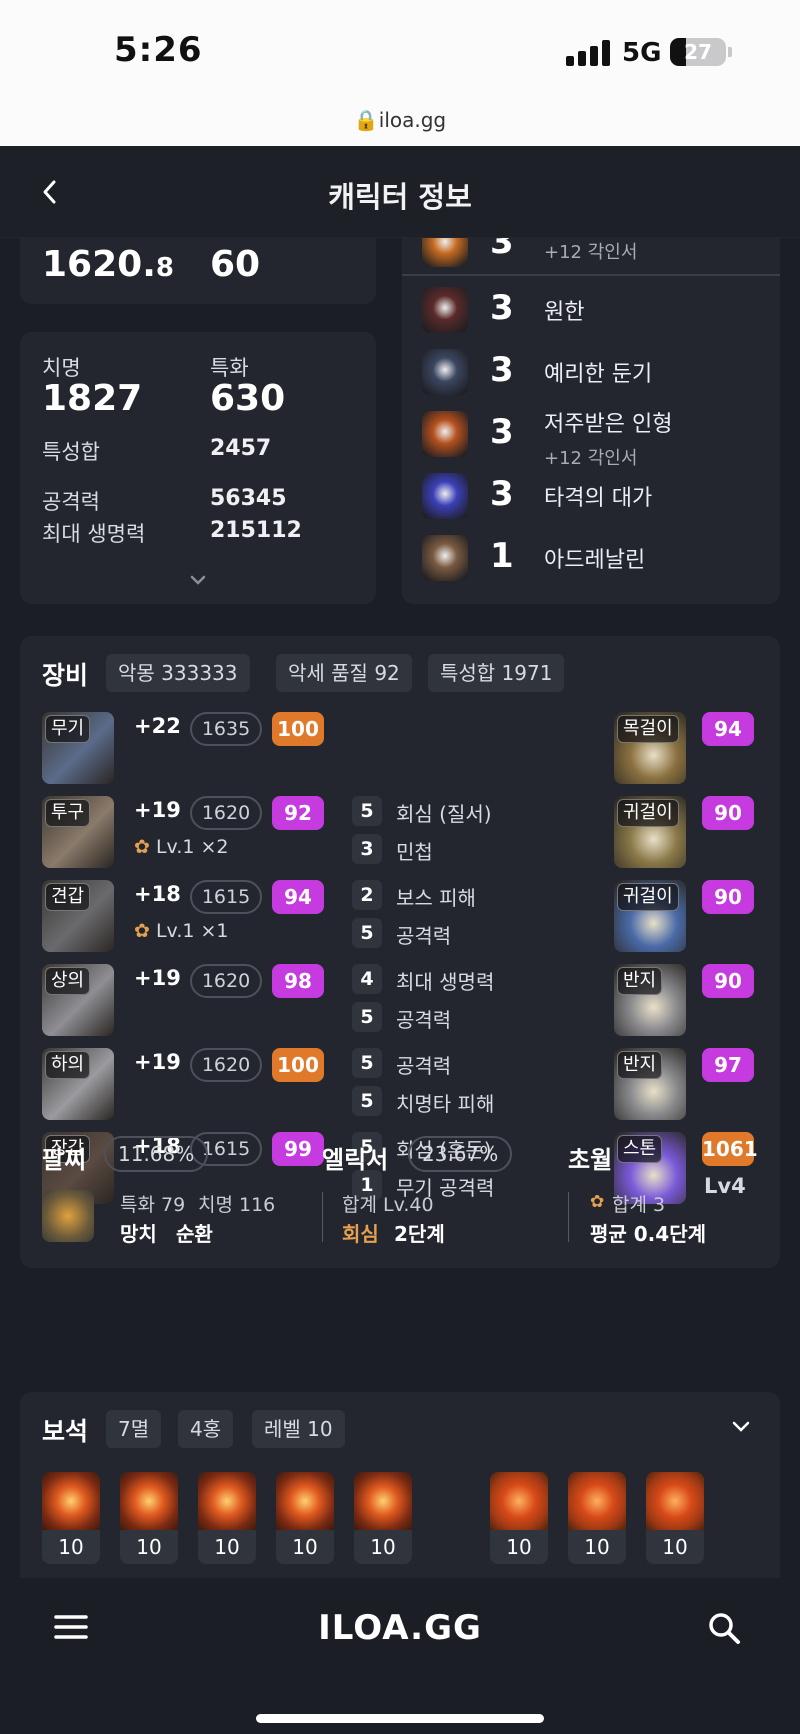  What do you see at coordinates (226, 729) in the screenshot?
I see `armor-item-level: 1635` at bounding box center [226, 729].